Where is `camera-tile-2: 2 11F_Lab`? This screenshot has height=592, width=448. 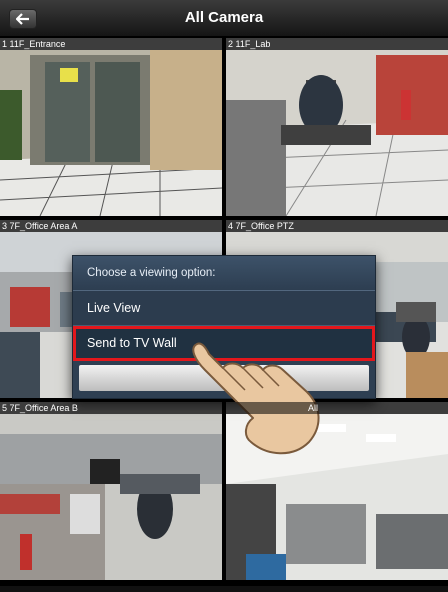
camera-tile-2: 2 11F_Lab is located at coordinates (337, 127).